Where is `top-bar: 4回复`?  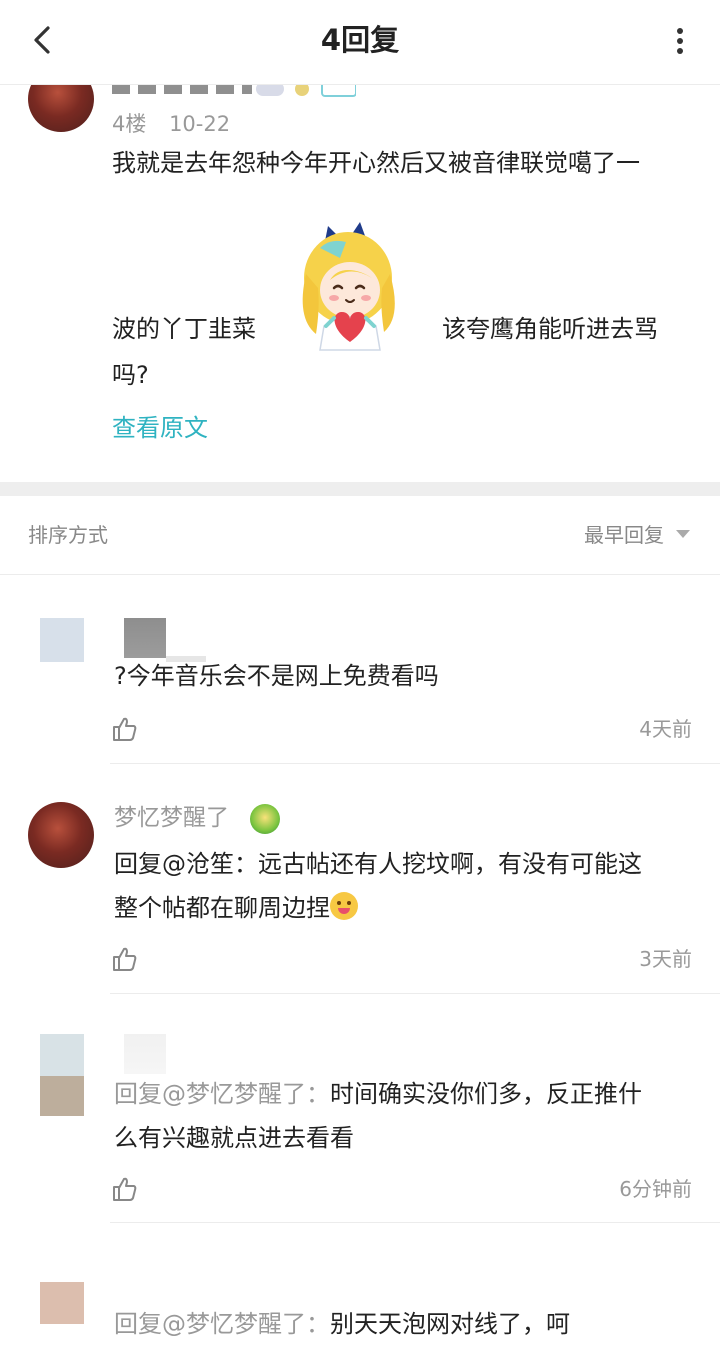
top-bar: 4回复 is located at coordinates (360, 42).